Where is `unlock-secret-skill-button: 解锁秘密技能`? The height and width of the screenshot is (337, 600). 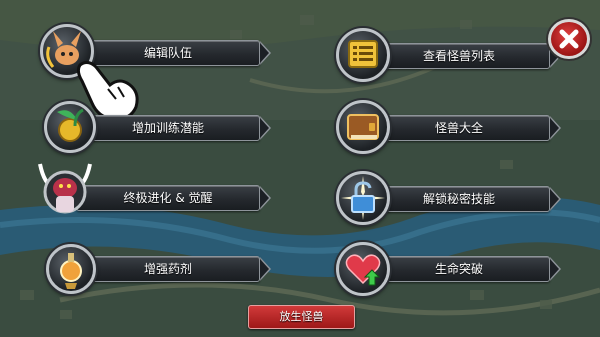
unlock-secret-skill-button: 解锁秘密技能 is located at coordinates (464, 199).